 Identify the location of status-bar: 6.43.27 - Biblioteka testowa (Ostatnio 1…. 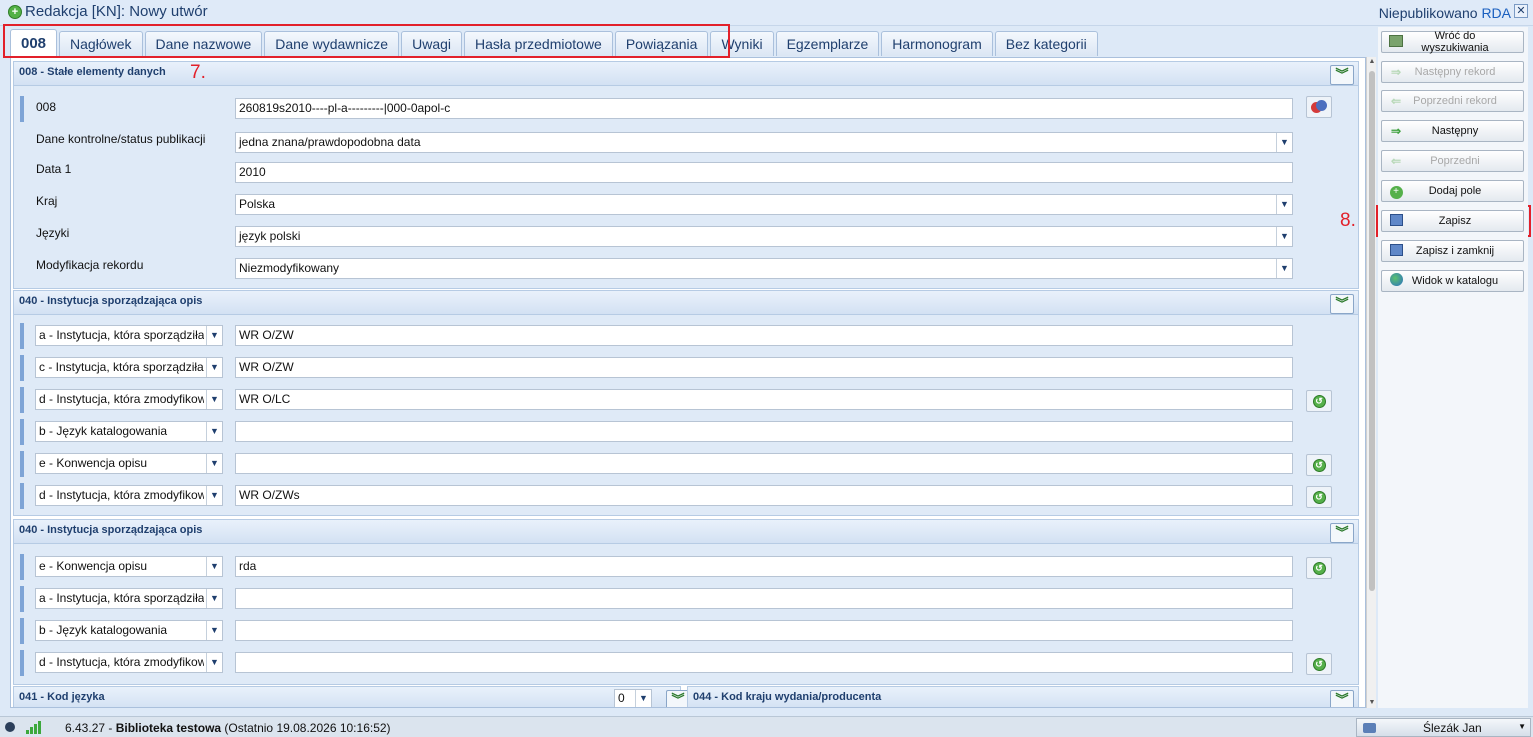
(766, 726).